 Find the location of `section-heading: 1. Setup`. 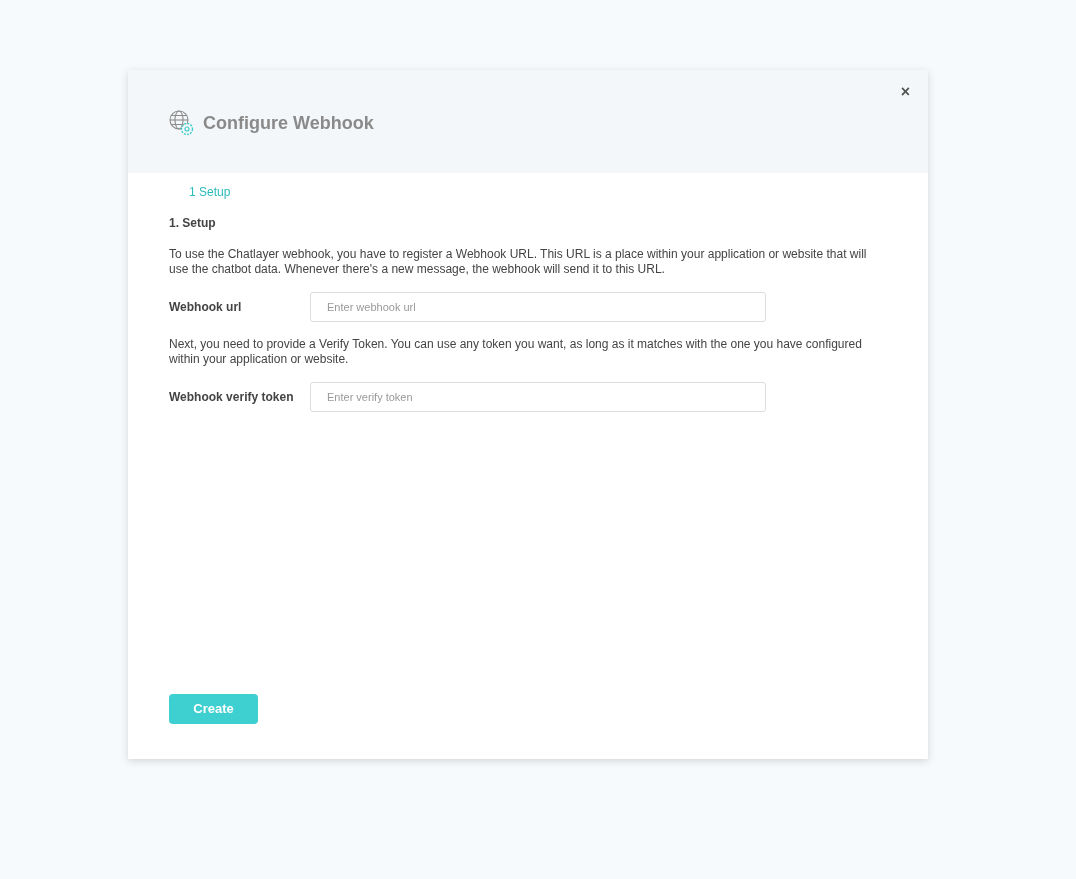

section-heading: 1. Setup is located at coordinates (193, 223).